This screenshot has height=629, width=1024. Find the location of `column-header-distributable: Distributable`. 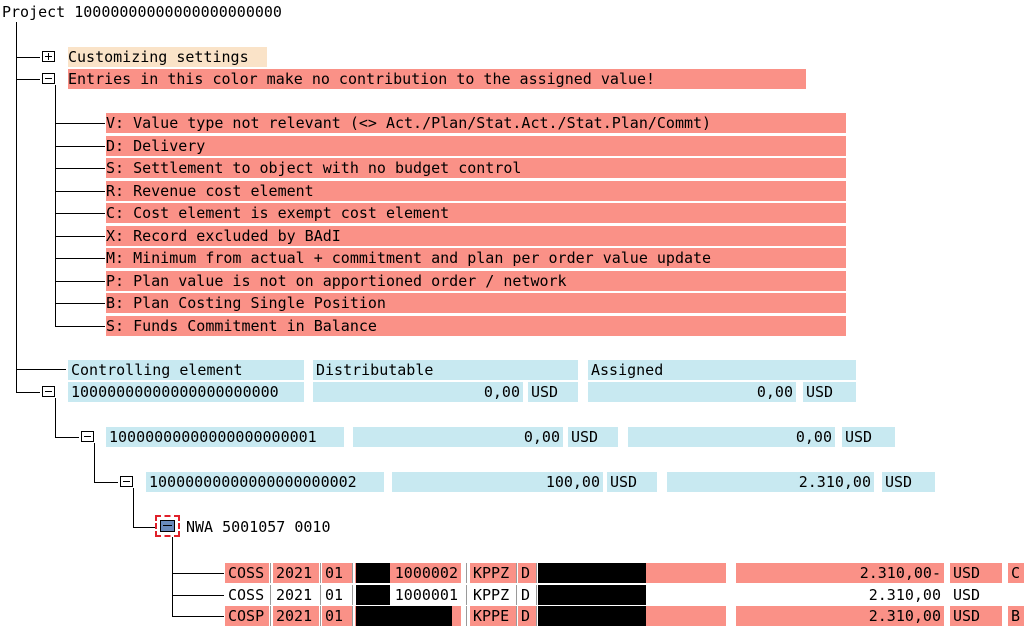

column-header-distributable: Distributable is located at coordinates (445, 370).